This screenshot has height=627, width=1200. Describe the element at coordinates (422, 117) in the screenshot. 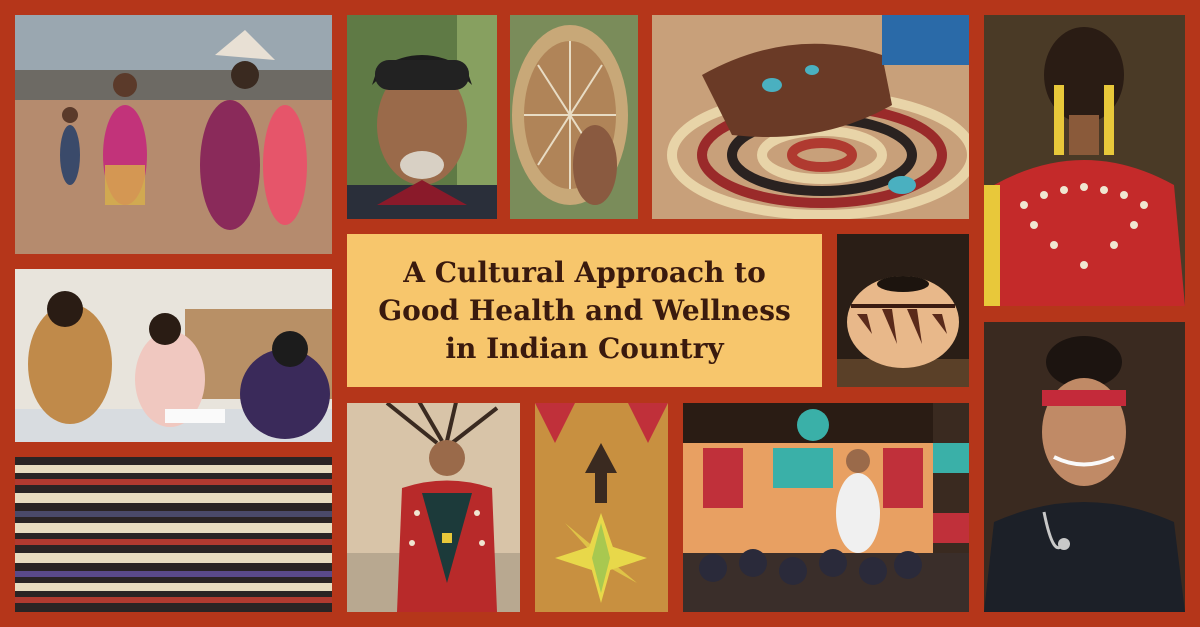

I see `elder-portrait-photo` at that location.